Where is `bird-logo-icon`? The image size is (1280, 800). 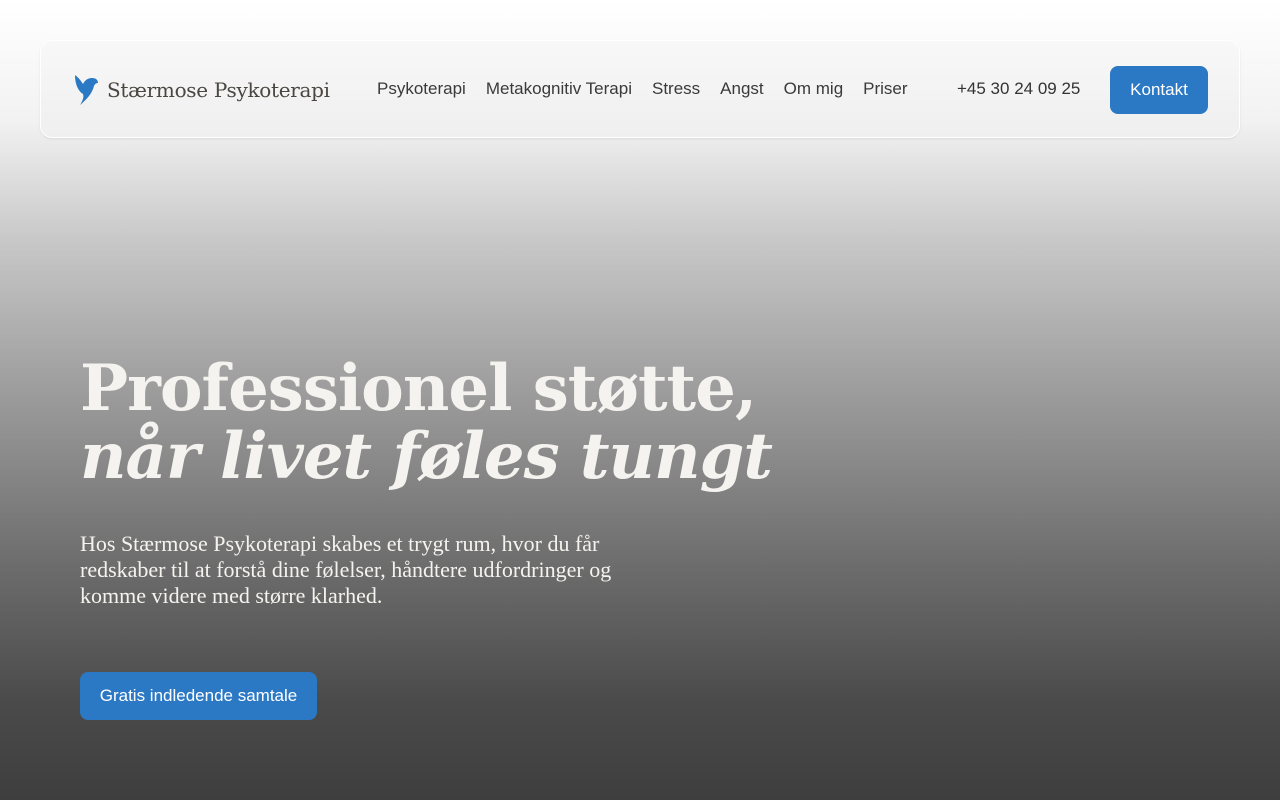 bird-logo-icon is located at coordinates (86, 90).